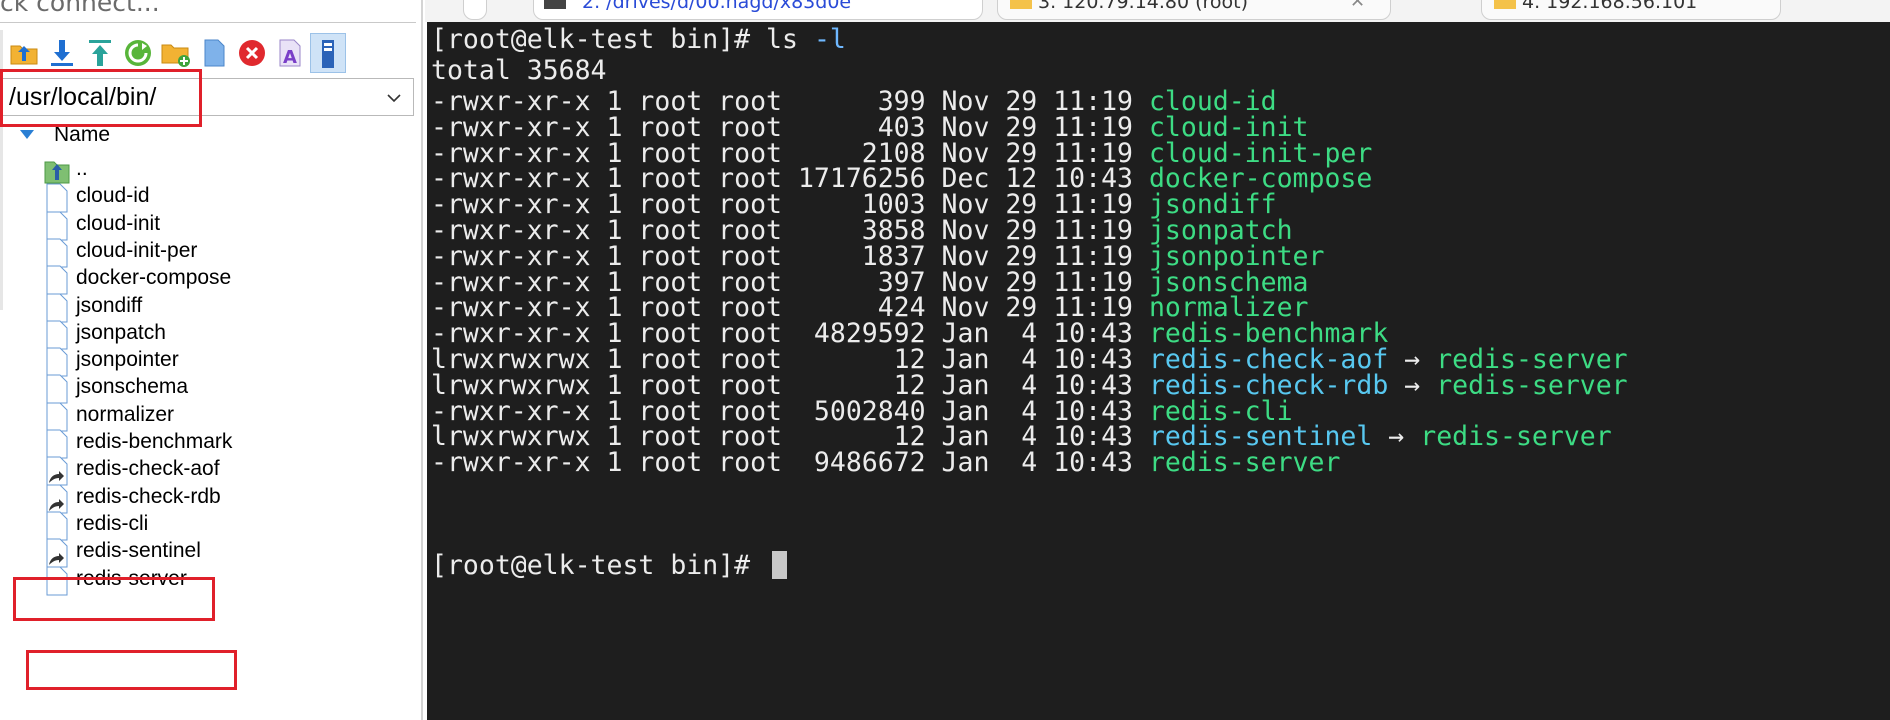  Describe the element at coordinates (717, 6) in the screenshot. I see `tab-label: 2. /drives/d/00.nagd/x83d0e` at that location.